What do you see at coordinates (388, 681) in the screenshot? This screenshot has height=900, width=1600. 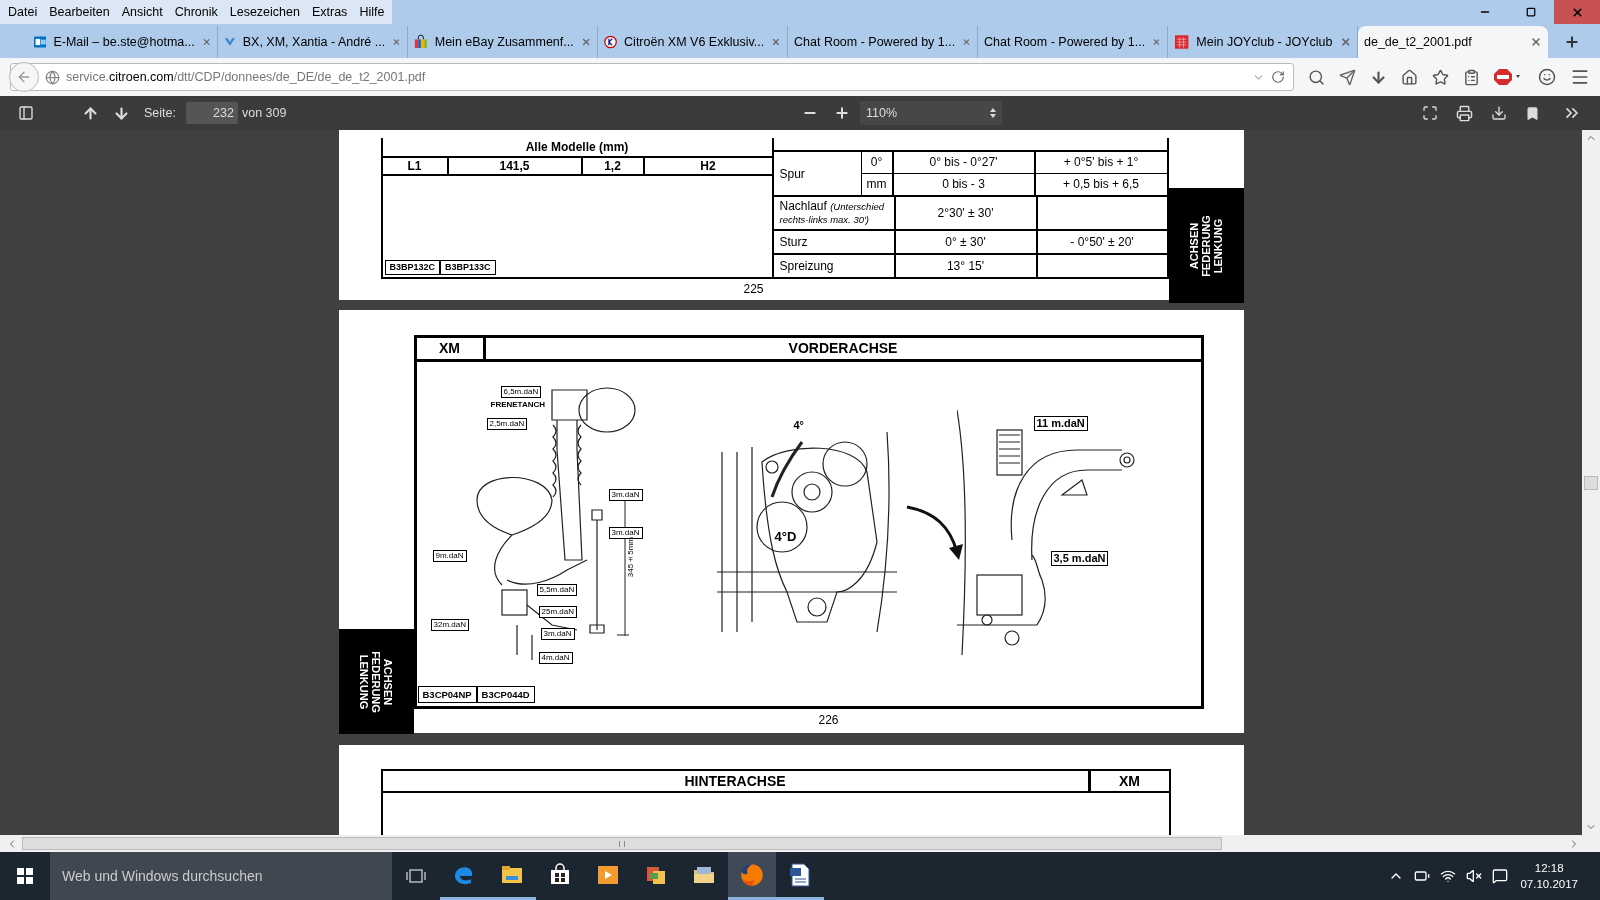 I see `section-tab-label: ACHSEN` at bounding box center [388, 681].